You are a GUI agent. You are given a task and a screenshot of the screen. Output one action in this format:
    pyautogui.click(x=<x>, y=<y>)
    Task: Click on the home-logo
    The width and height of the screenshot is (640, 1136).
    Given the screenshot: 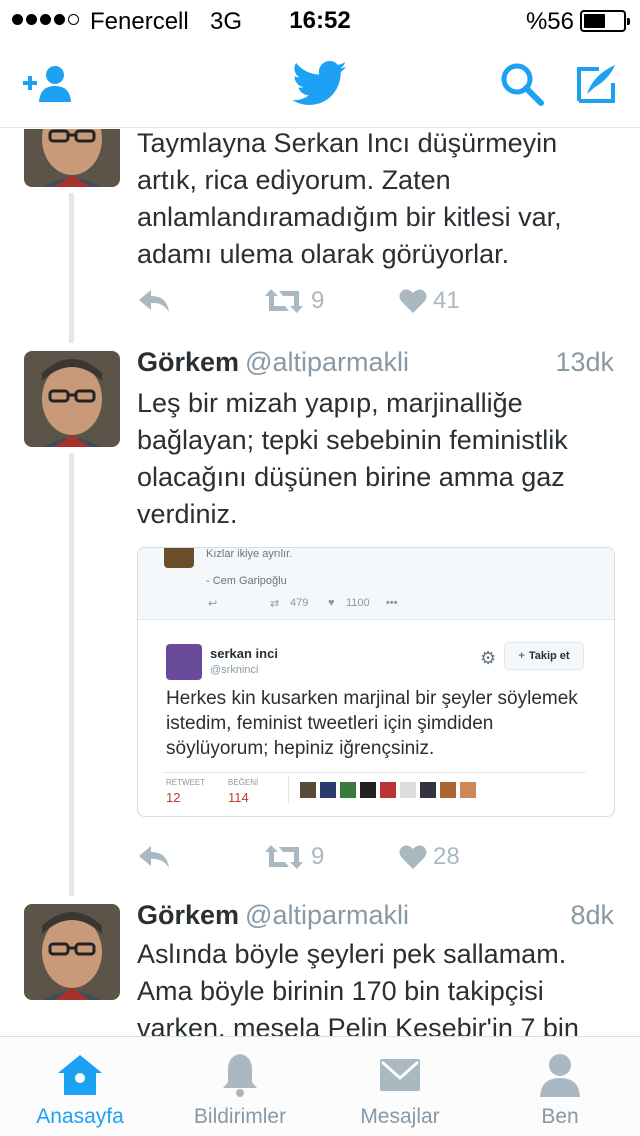 What is the action you would take?
    pyautogui.click(x=320, y=84)
    